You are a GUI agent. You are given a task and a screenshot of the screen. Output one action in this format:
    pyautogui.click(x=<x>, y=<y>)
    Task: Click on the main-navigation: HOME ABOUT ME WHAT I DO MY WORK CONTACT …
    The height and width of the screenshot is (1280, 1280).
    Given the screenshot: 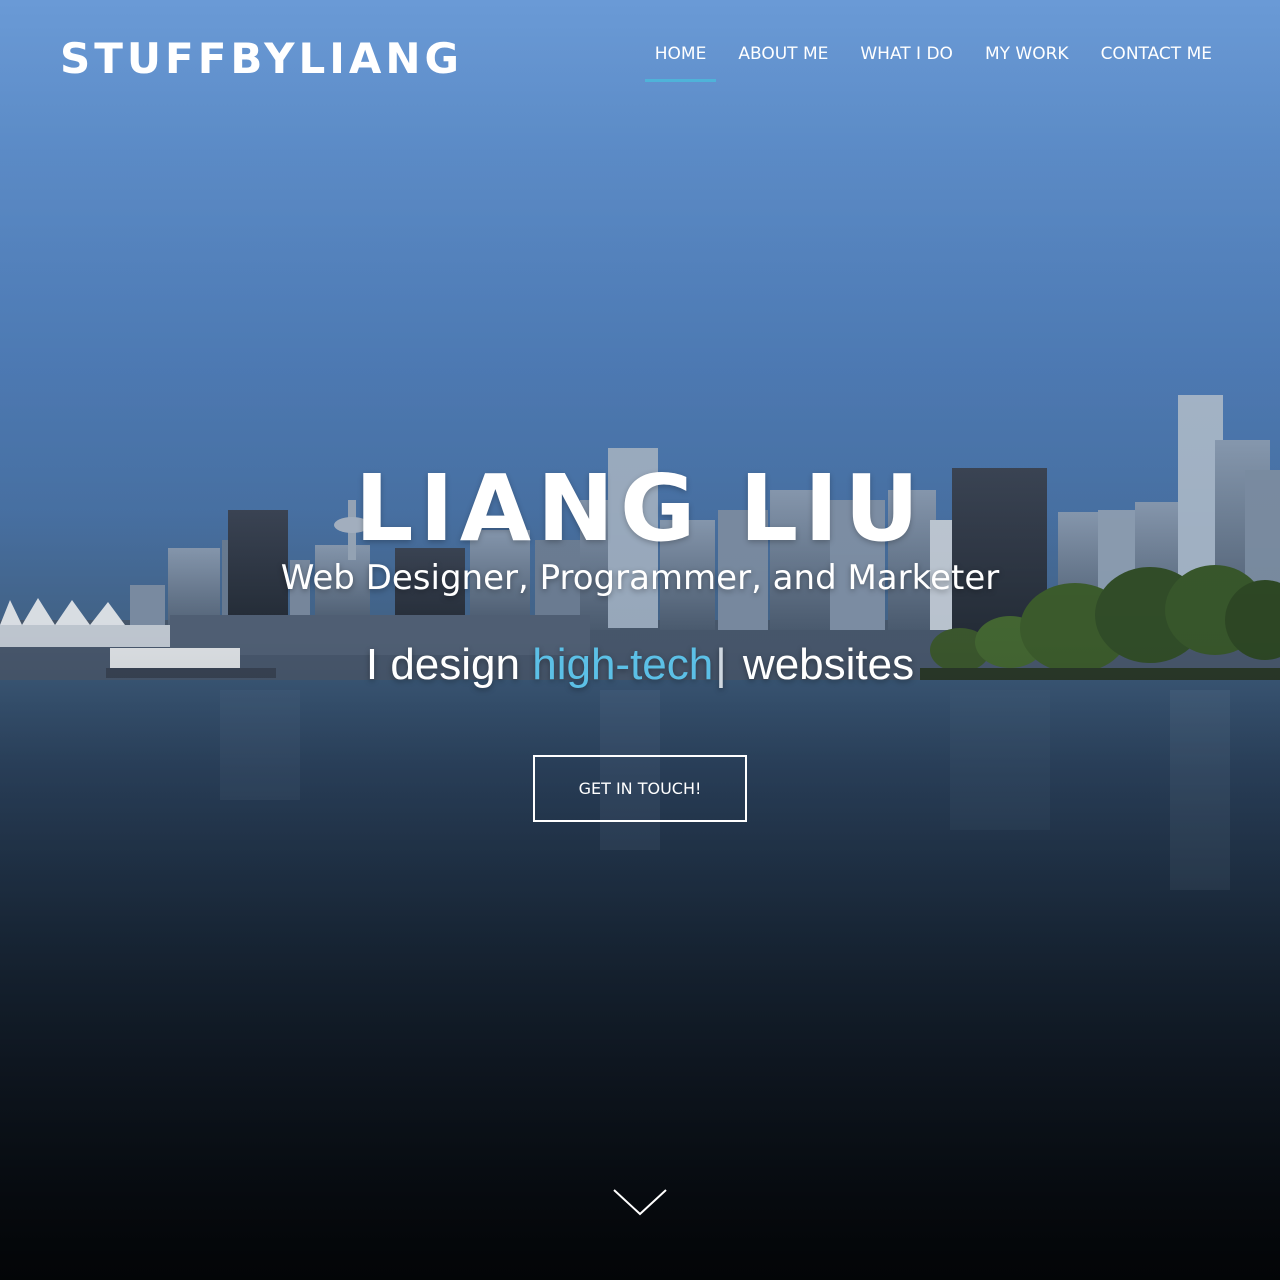 What is the action you would take?
    pyautogui.click(x=933, y=60)
    